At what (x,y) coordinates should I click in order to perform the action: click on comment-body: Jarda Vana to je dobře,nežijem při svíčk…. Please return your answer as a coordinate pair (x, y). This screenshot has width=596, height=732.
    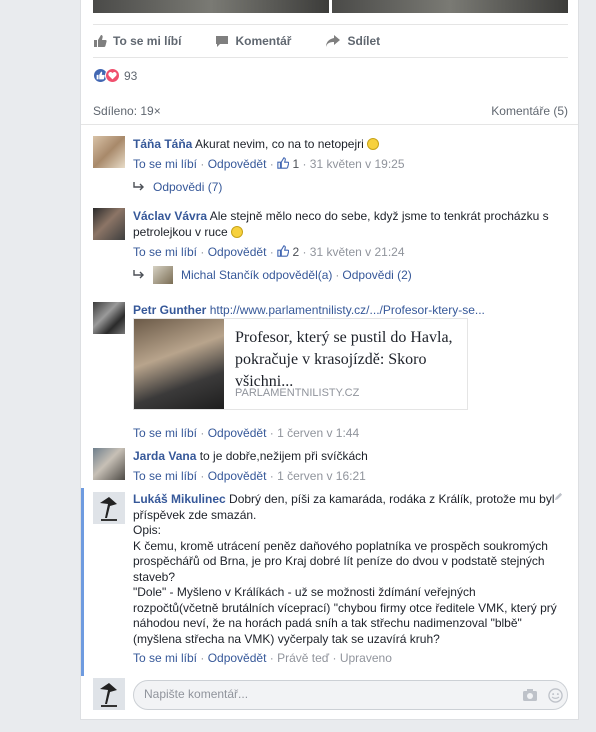
    Looking at the image, I should click on (250, 466).